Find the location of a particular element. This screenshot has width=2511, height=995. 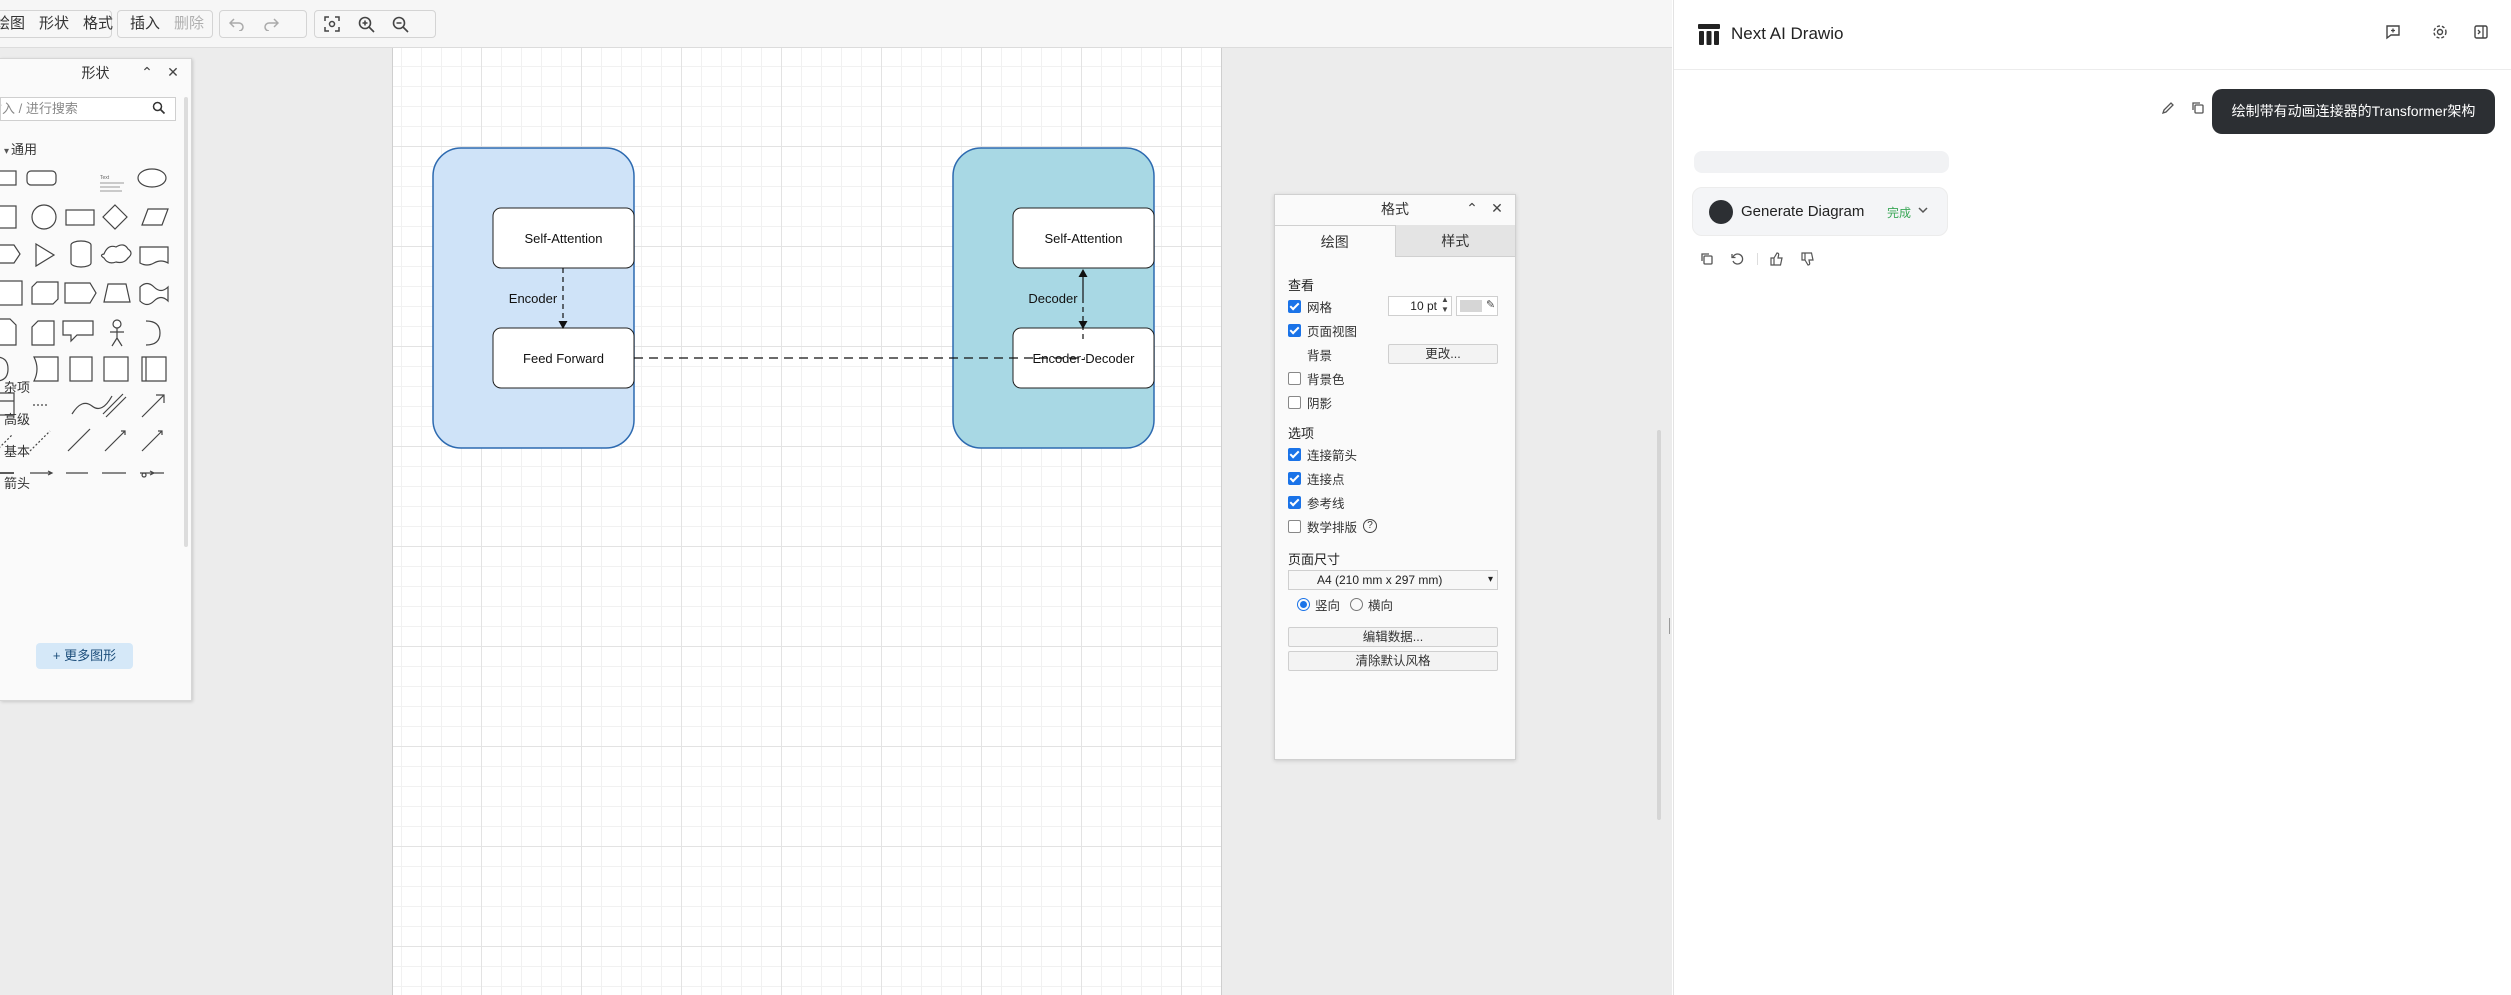

shape-actor is located at coordinates (117, 333).